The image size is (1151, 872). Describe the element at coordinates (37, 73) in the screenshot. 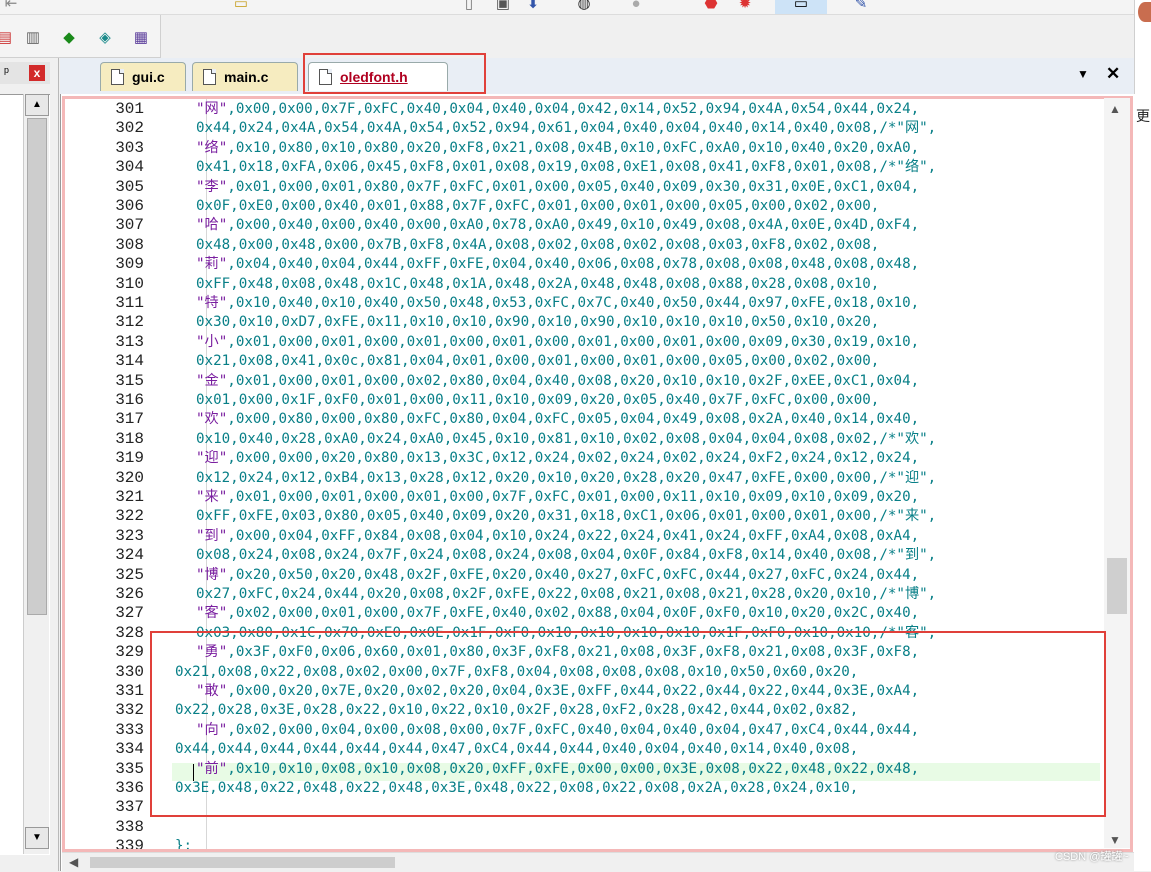

I see `close-icon: x` at that location.